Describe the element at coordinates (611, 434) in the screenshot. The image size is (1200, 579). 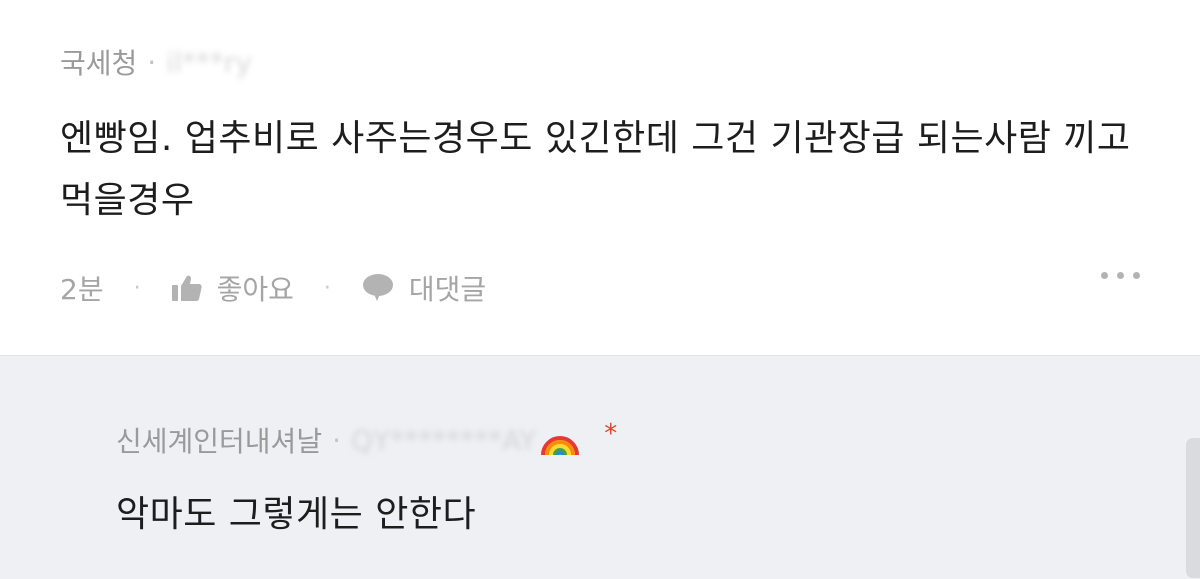
I see `marker-asterisk: *` at that location.